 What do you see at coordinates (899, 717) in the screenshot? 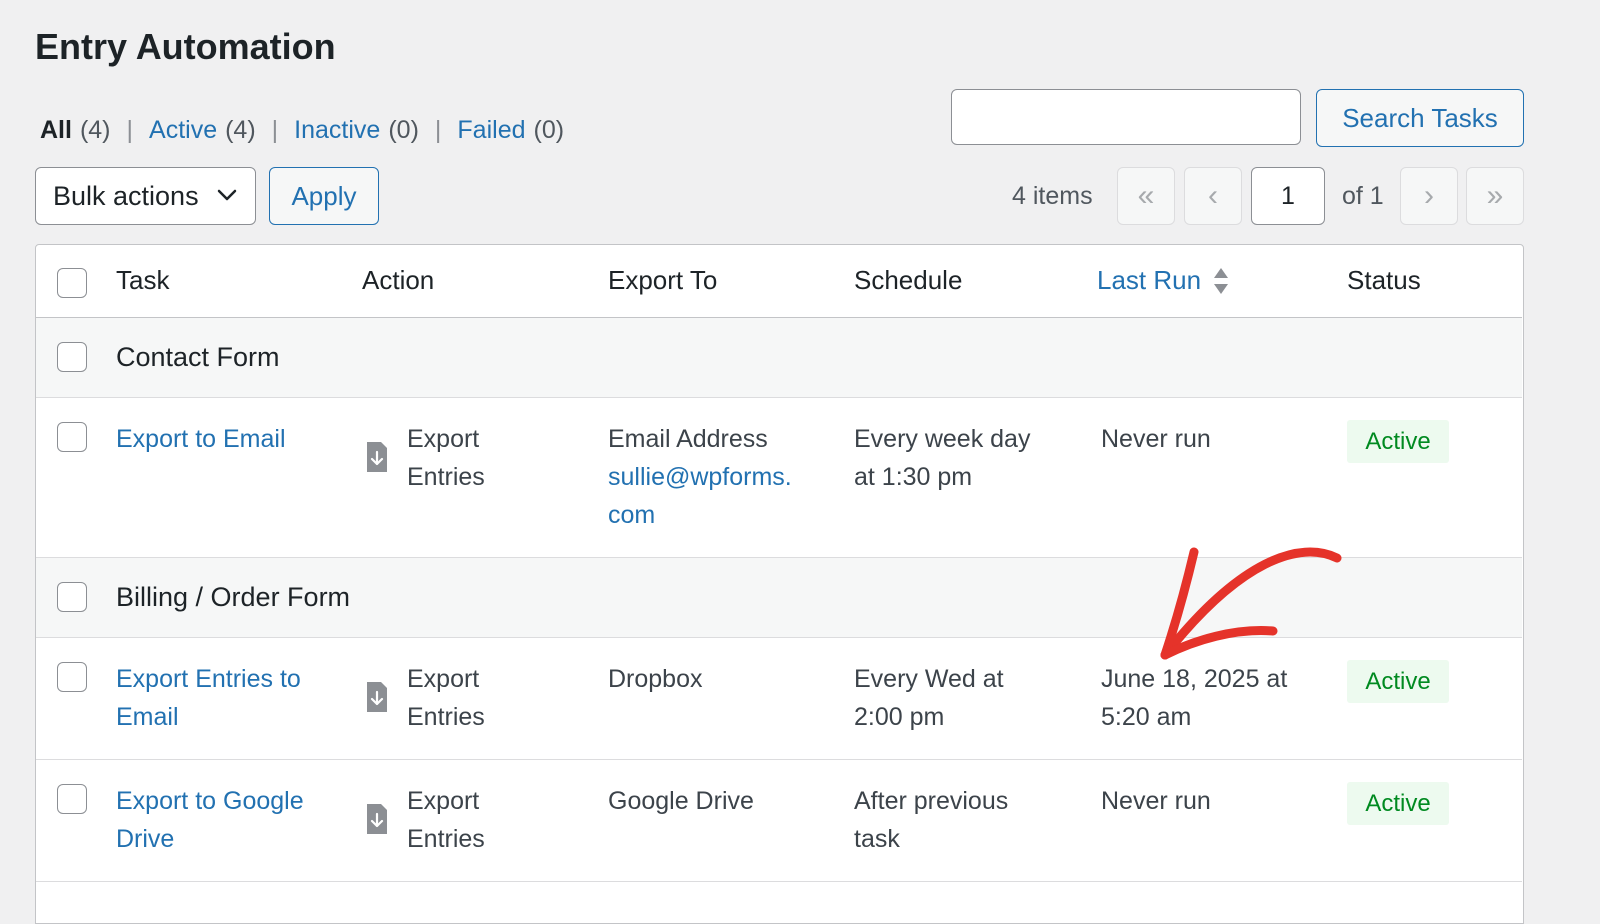
I see `schedule-line: 2:00 pm` at bounding box center [899, 717].